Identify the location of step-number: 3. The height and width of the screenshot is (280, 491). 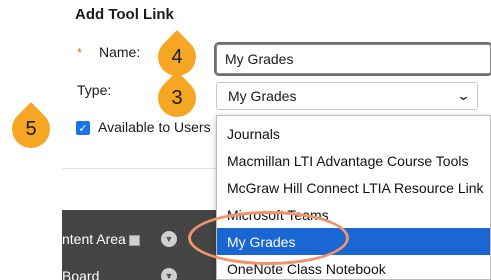
(177, 97).